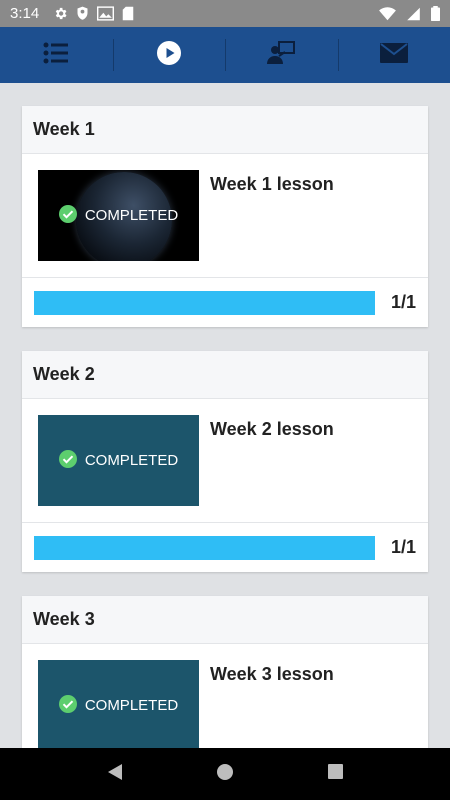 Image resolution: width=450 pixels, height=800 pixels. Describe the element at coordinates (413, 14) in the screenshot. I see `signal-icon` at that location.